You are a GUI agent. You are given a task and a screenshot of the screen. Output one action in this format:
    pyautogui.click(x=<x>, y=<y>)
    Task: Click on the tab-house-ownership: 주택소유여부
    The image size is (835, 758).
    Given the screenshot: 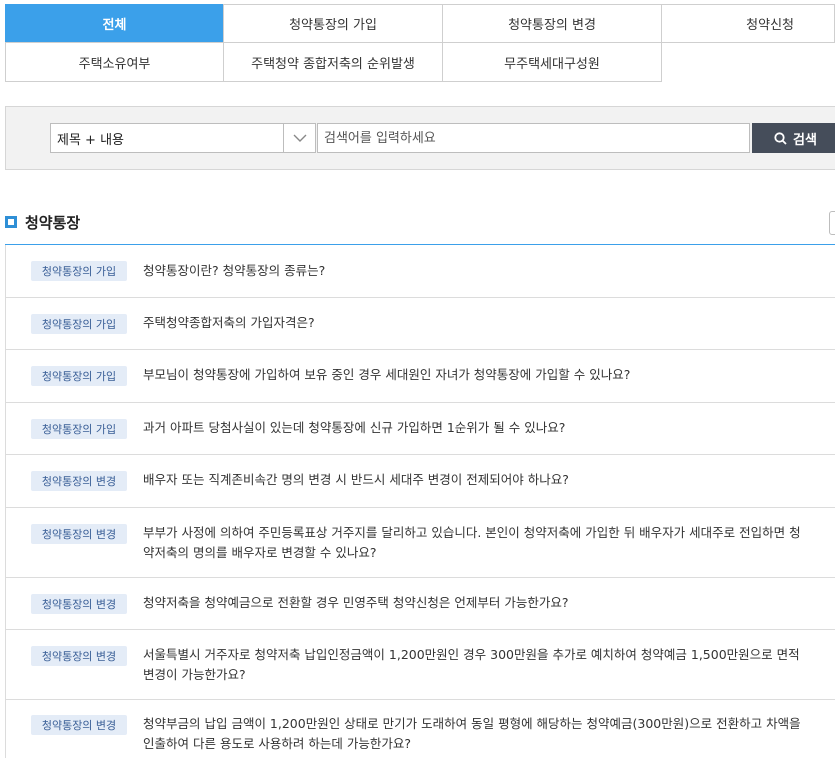 What is the action you would take?
    pyautogui.click(x=114, y=62)
    